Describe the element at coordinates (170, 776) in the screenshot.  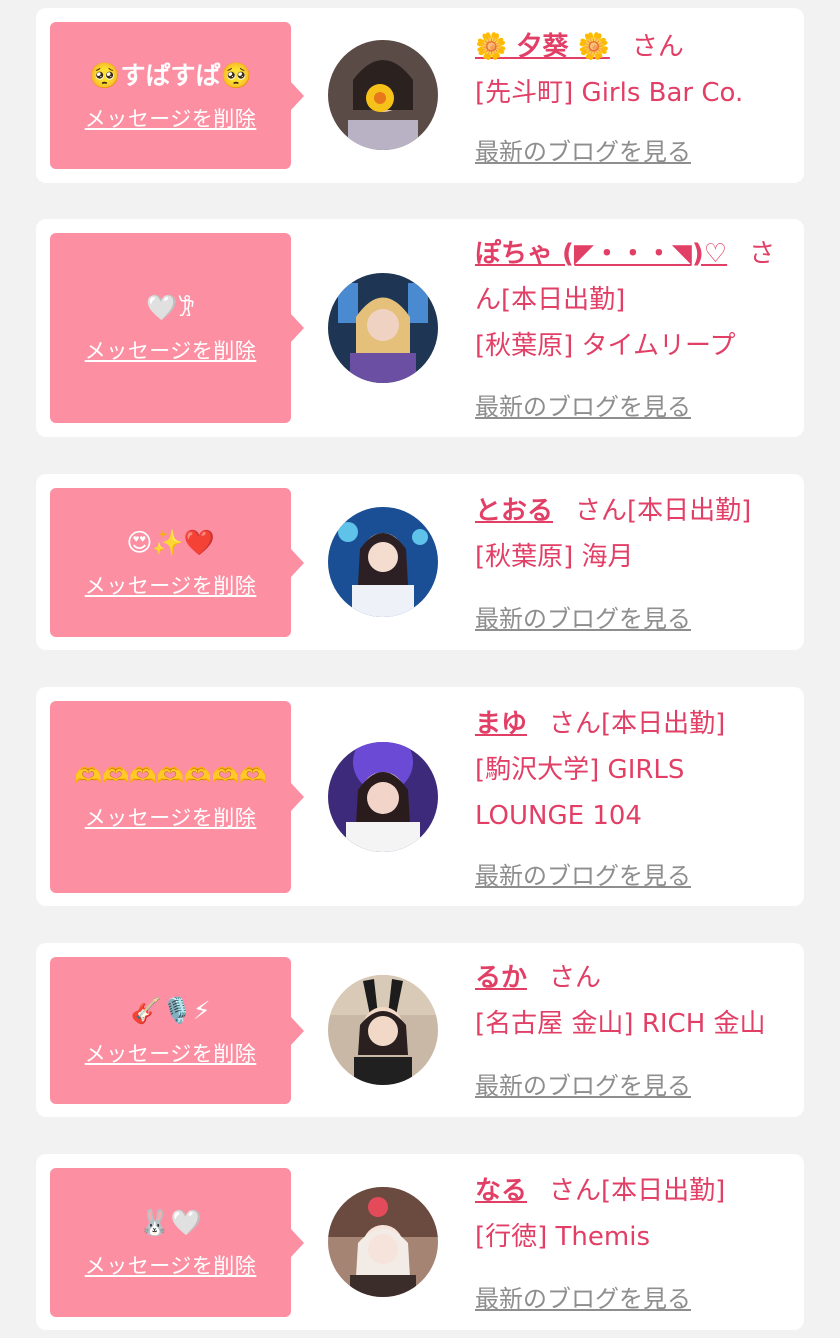
I see `message-text: 🫶🫶🫶🫶🫶🫶🫶` at that location.